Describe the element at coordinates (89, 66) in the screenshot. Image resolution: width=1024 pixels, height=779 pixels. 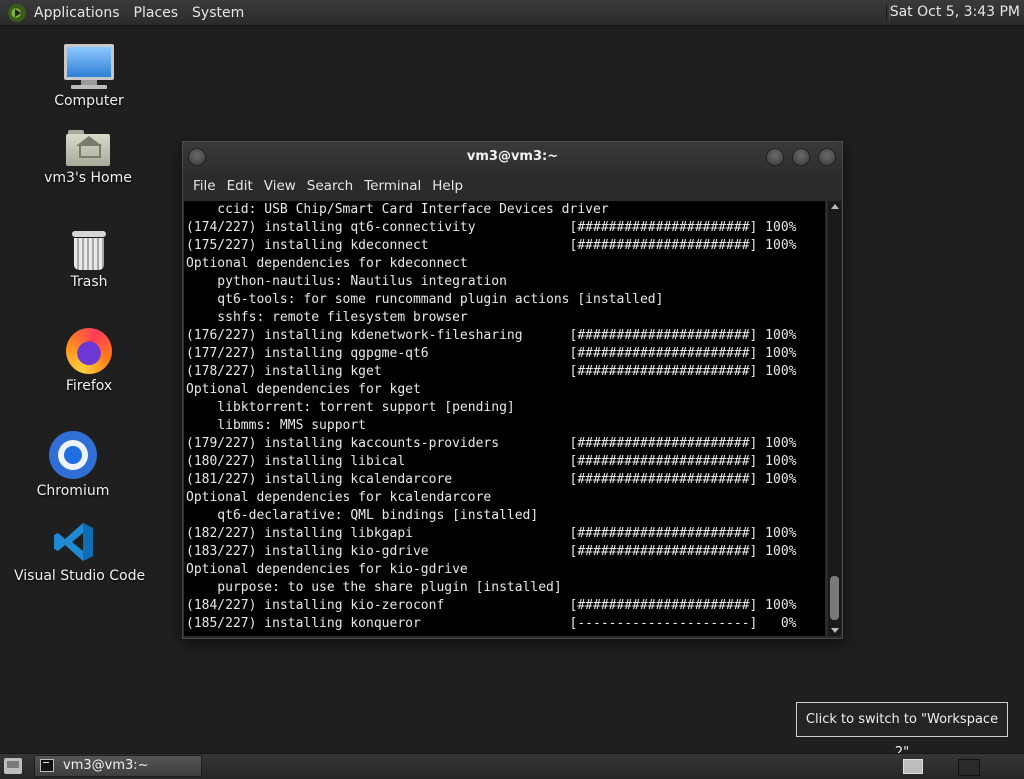
I see `computer-icon` at that location.